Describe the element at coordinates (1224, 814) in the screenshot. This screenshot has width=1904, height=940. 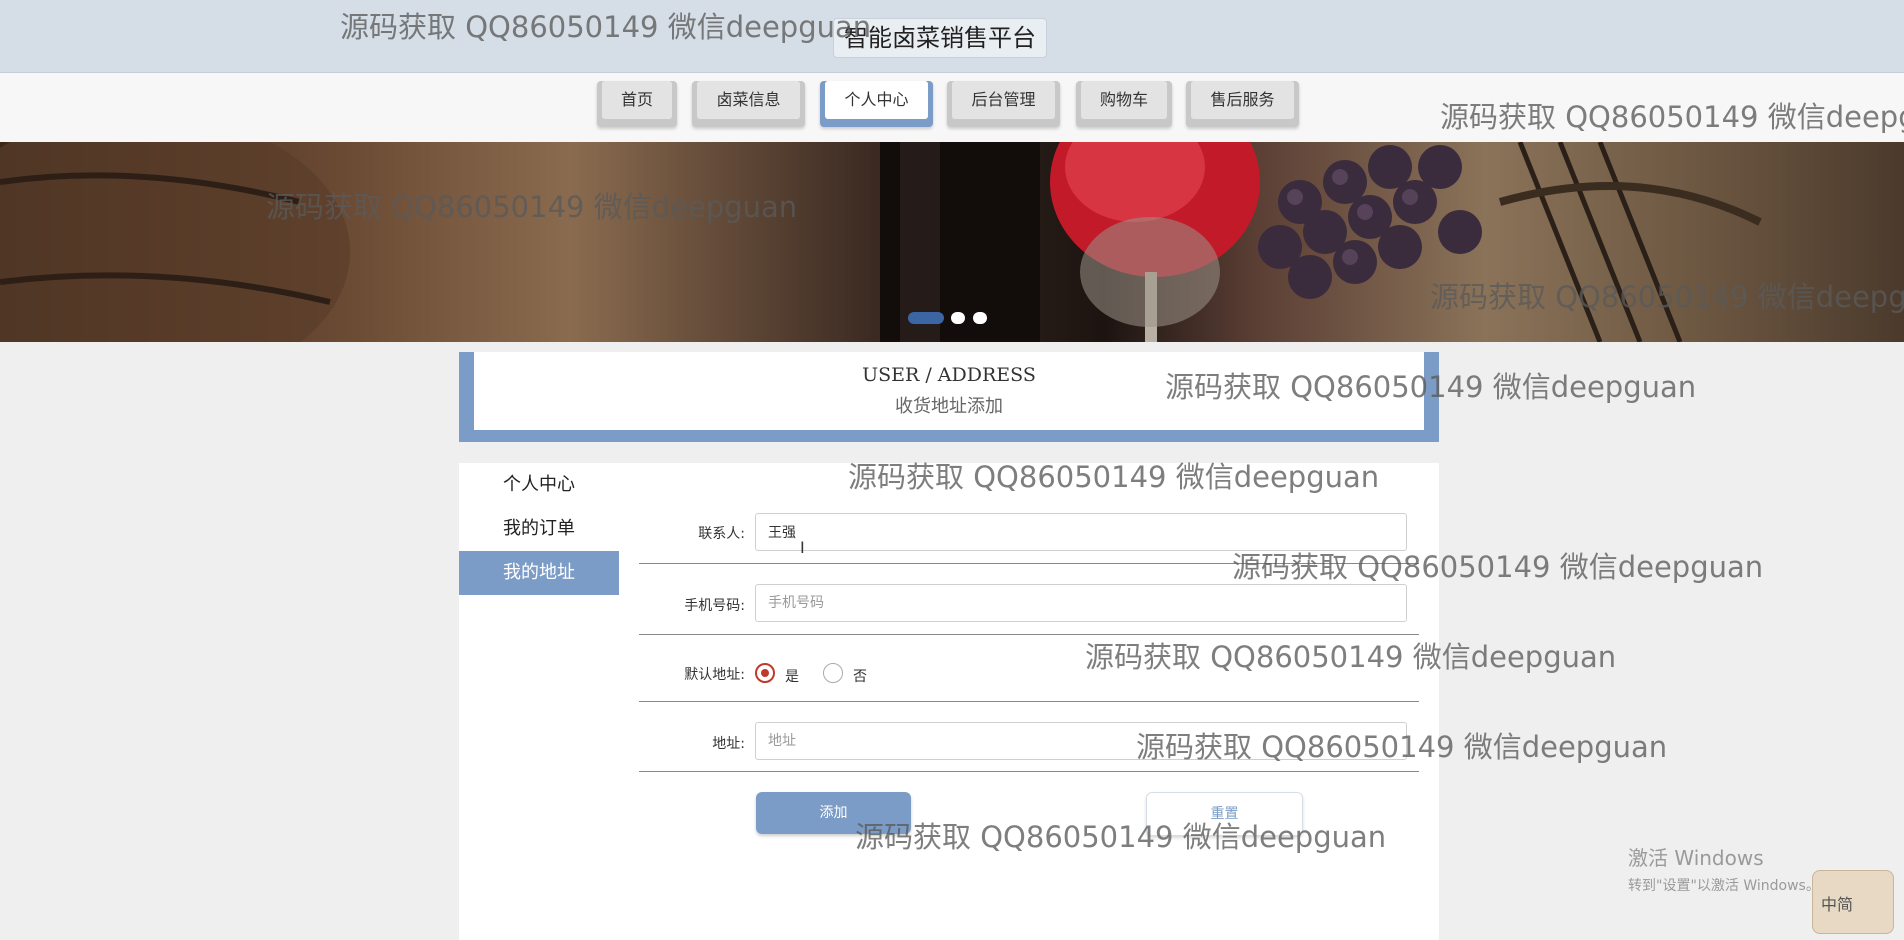
I see `reset-button: 重置` at that location.